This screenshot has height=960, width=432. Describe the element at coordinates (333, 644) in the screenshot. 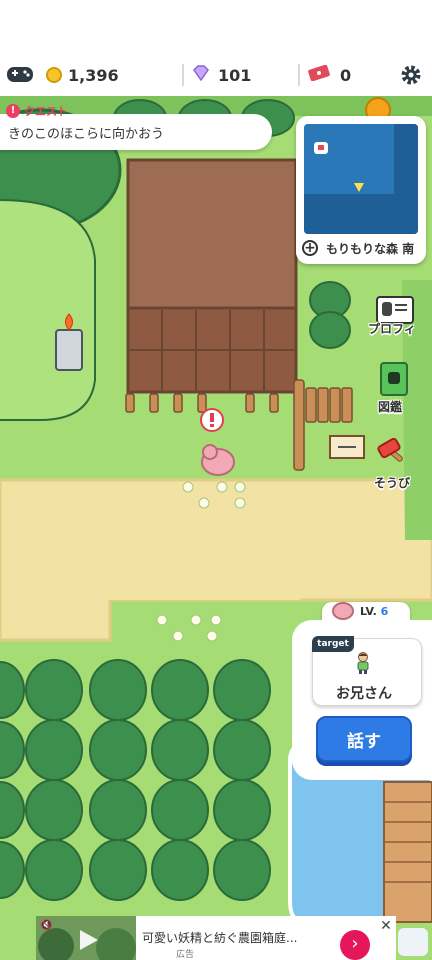

I see `target-tag: target` at that location.